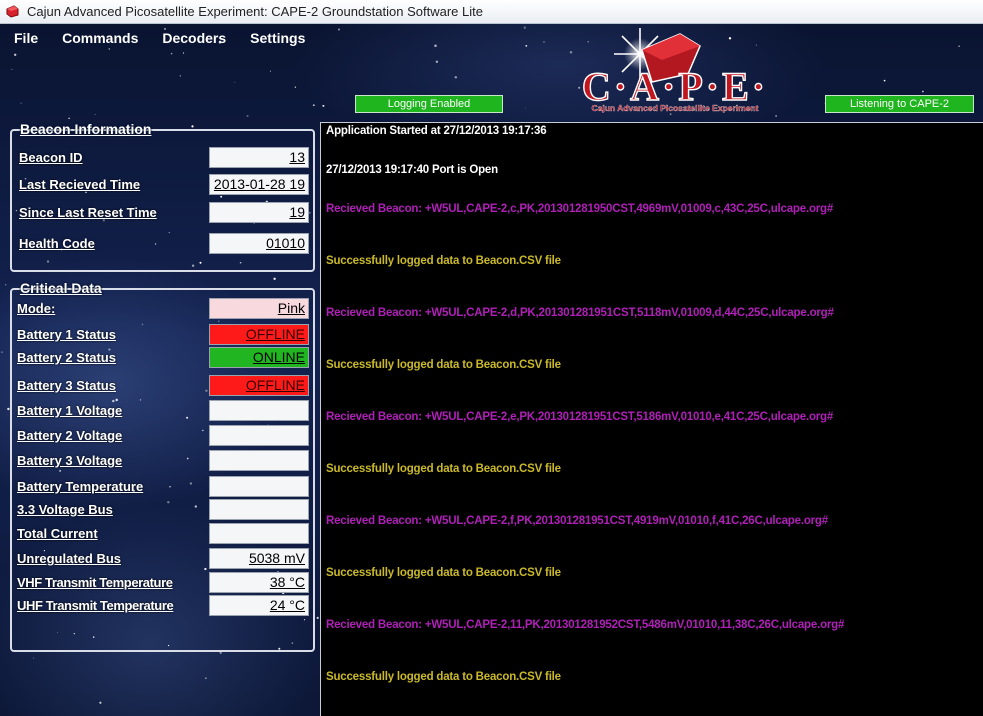 The height and width of the screenshot is (716, 983). What do you see at coordinates (259, 509) in the screenshot?
I see `voltage-bus-3v3-field` at bounding box center [259, 509].